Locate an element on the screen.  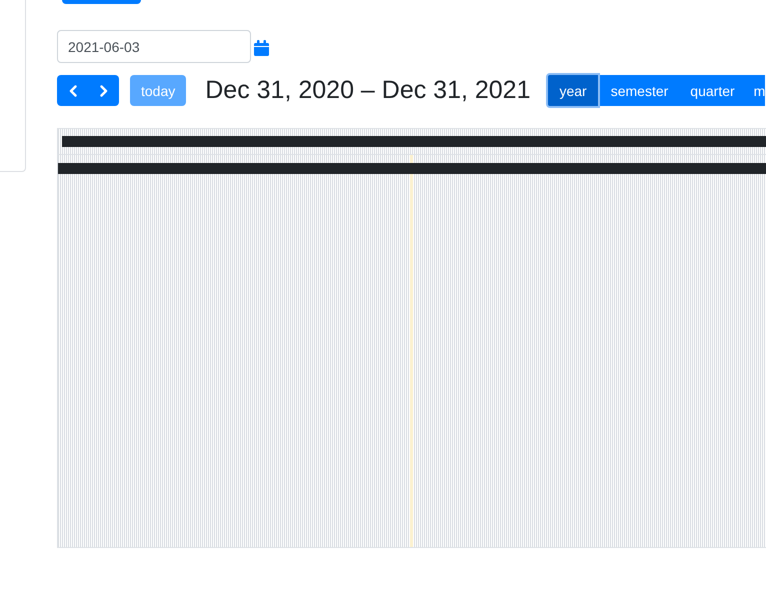
next-button is located at coordinates (103, 90).